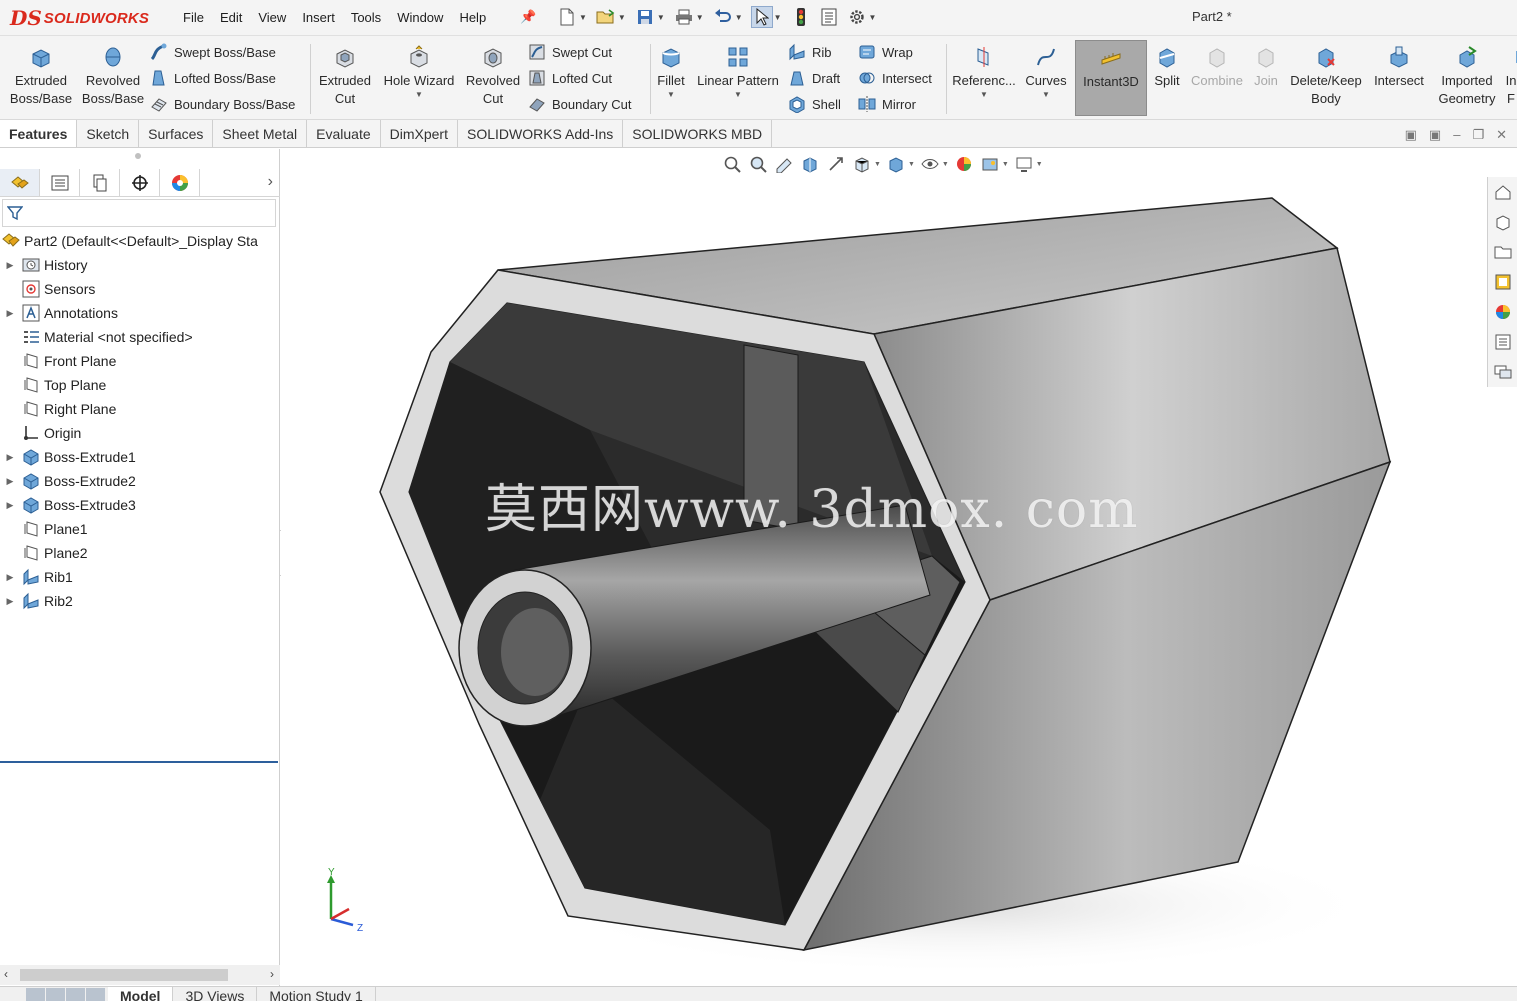 Image resolution: width=1517 pixels, height=1001 pixels. What do you see at coordinates (139, 762) in the screenshot?
I see `rollback-bar` at bounding box center [139, 762].